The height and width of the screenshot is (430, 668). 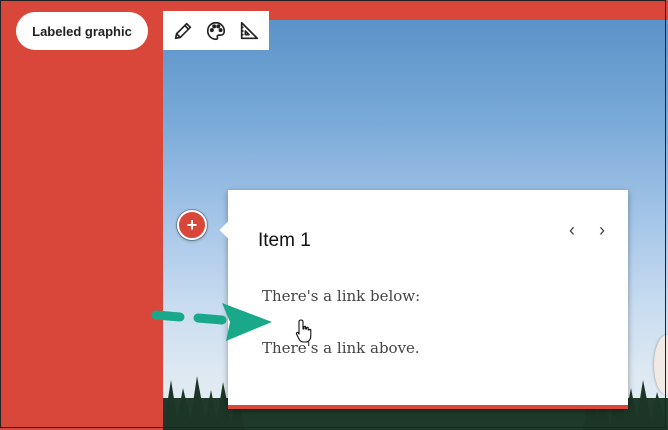 I want to click on plus-icon: +, so click(x=192, y=224).